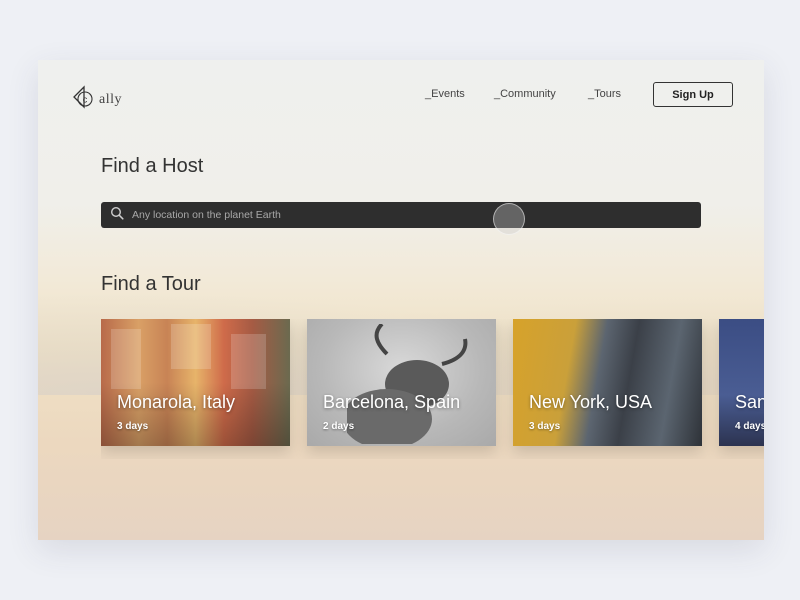 The image size is (800, 600). I want to click on logo: c ally, so click(96, 97).